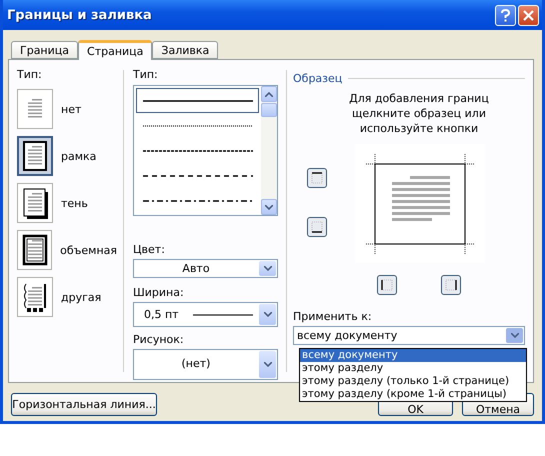  Describe the element at coordinates (222, 315) in the screenshot. I see `line-sample-icon` at that location.